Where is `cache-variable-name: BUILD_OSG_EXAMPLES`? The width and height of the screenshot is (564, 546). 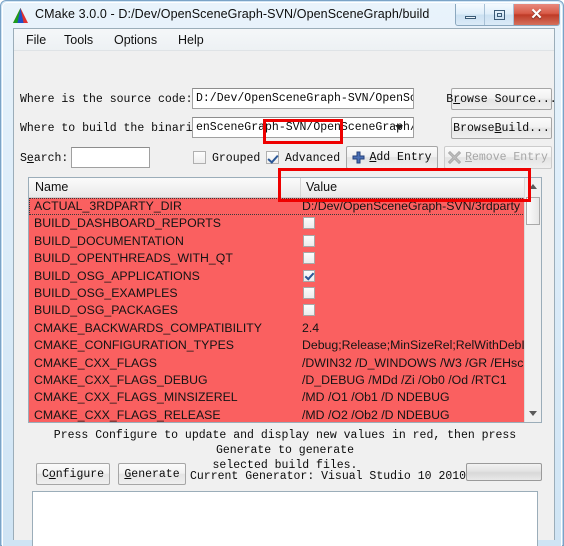
cache-variable-name: BUILD_OSG_EXAMPLES is located at coordinates (106, 293).